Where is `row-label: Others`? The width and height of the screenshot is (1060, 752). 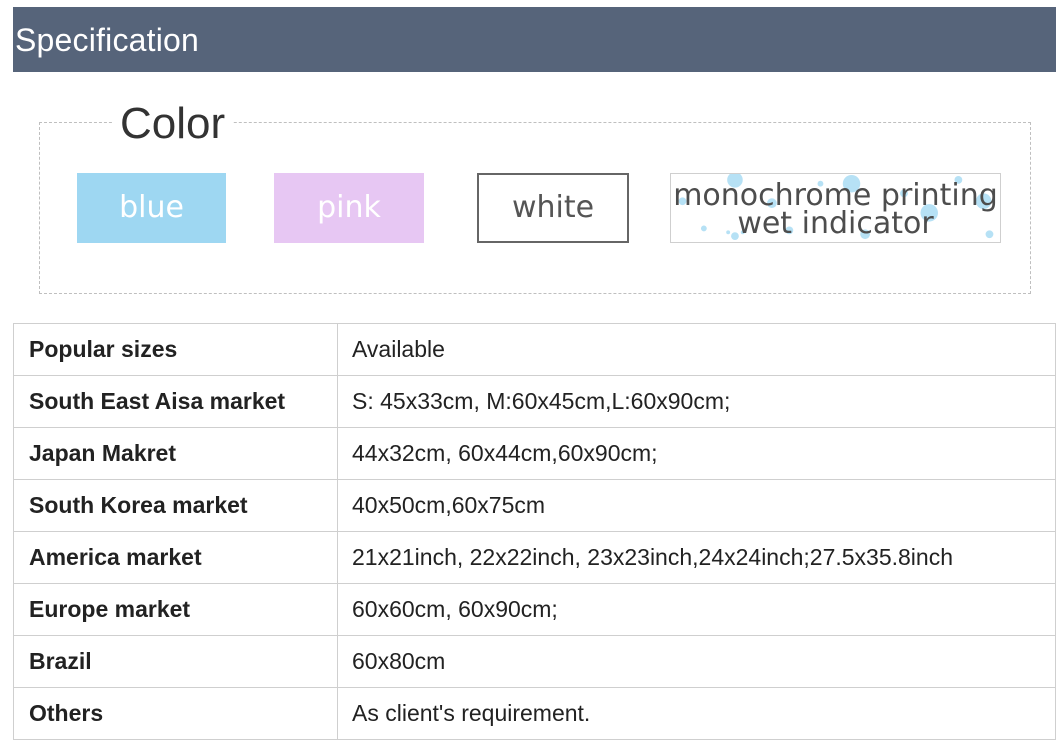
row-label: Others is located at coordinates (175, 713).